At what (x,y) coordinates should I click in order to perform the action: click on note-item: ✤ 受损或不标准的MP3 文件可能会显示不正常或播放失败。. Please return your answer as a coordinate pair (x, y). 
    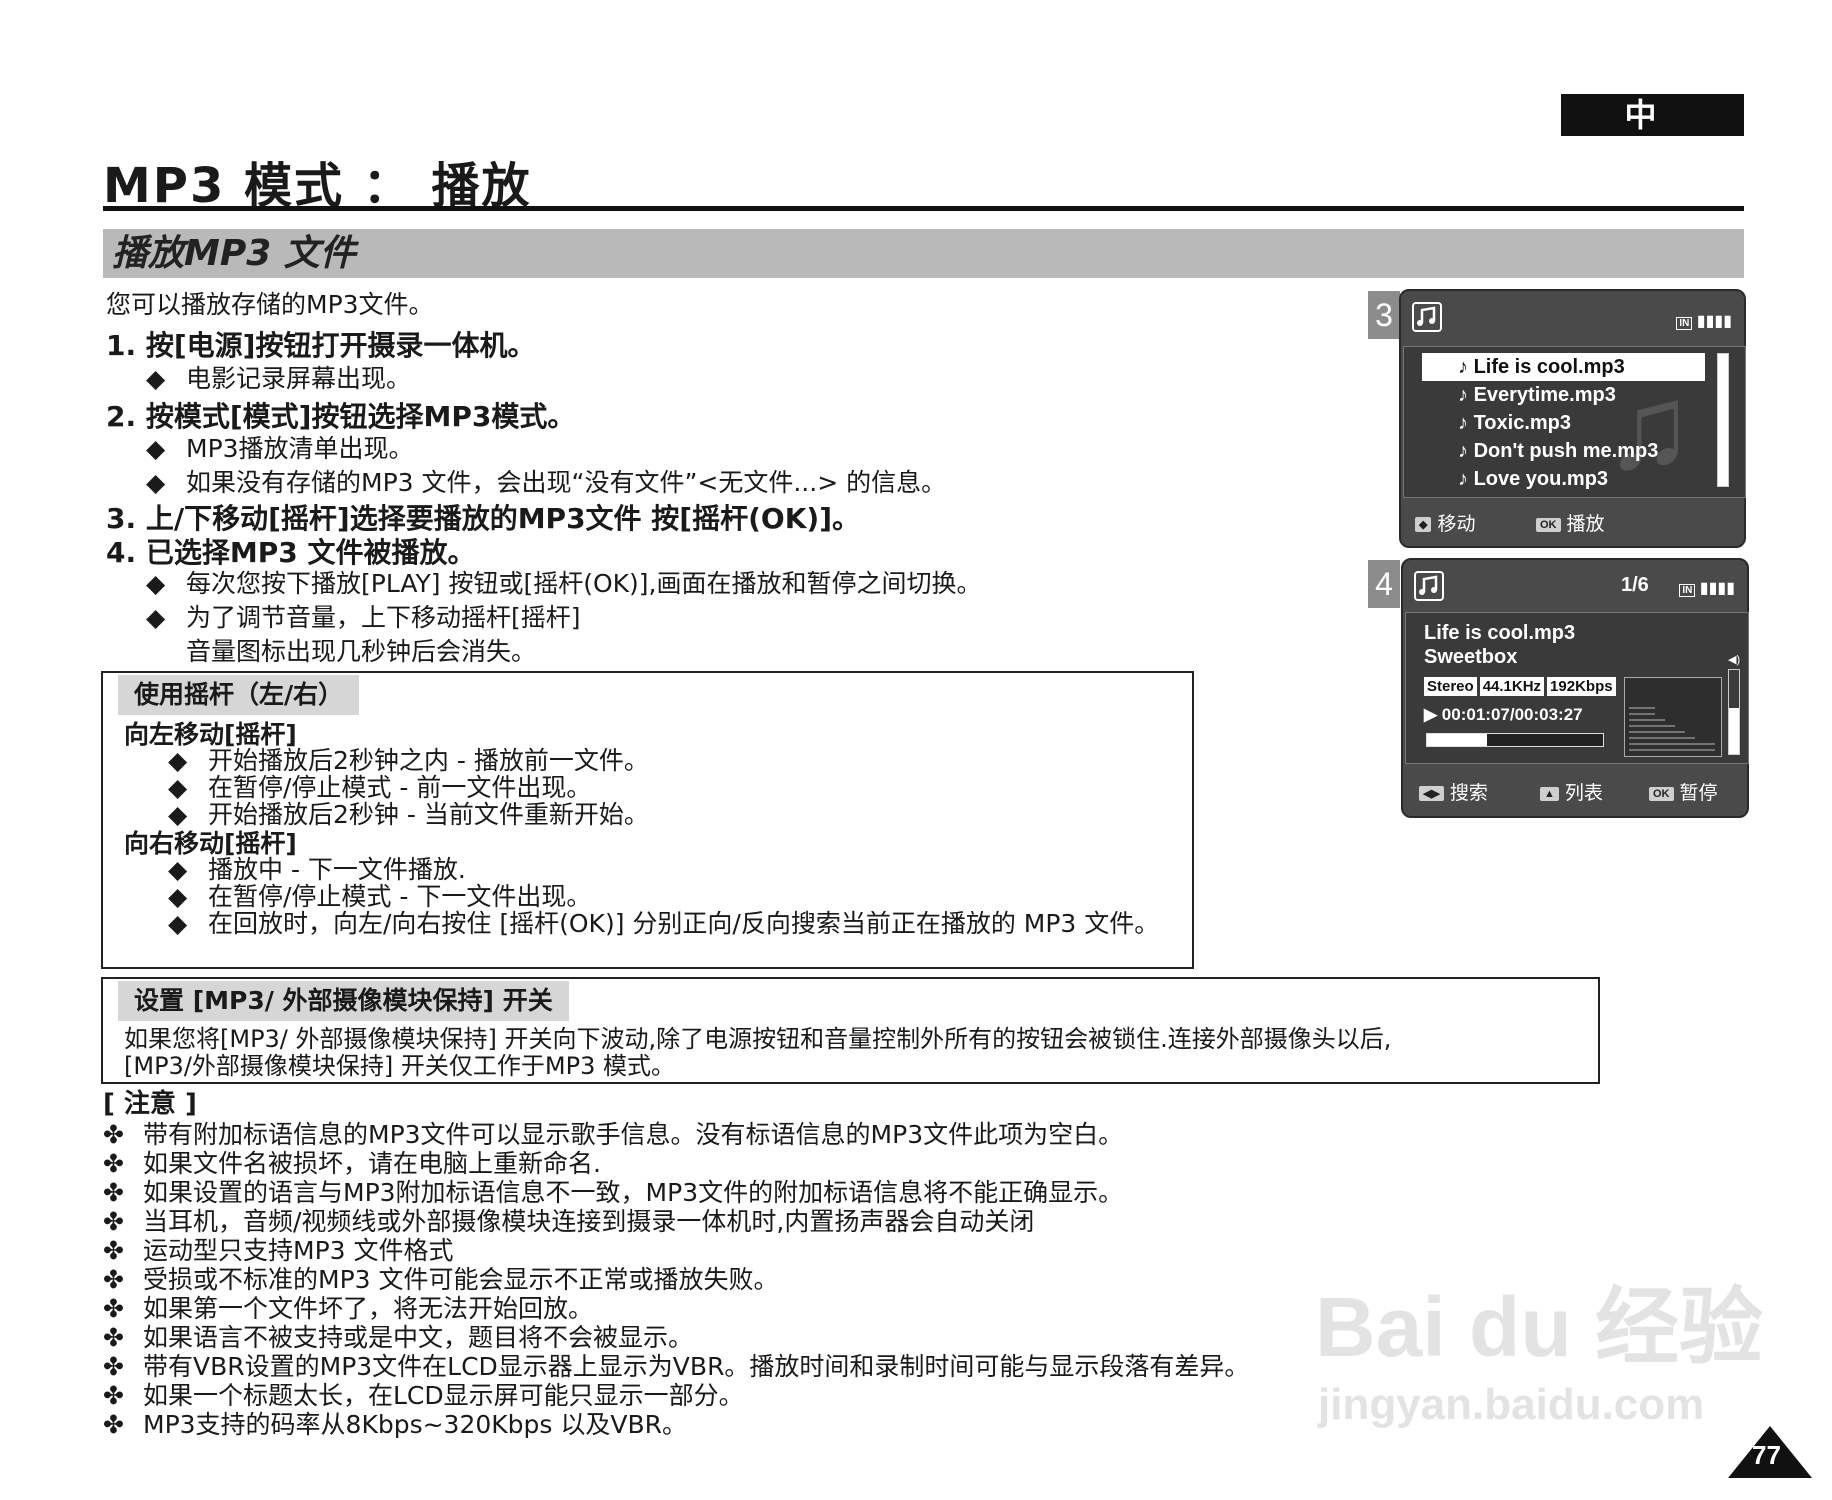
    Looking at the image, I should click on (441, 1279).